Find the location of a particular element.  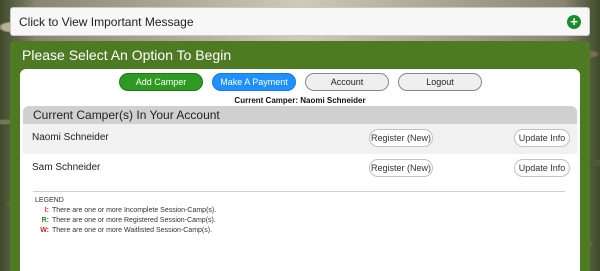

legend-key-incomplete: I: is located at coordinates (46, 210).